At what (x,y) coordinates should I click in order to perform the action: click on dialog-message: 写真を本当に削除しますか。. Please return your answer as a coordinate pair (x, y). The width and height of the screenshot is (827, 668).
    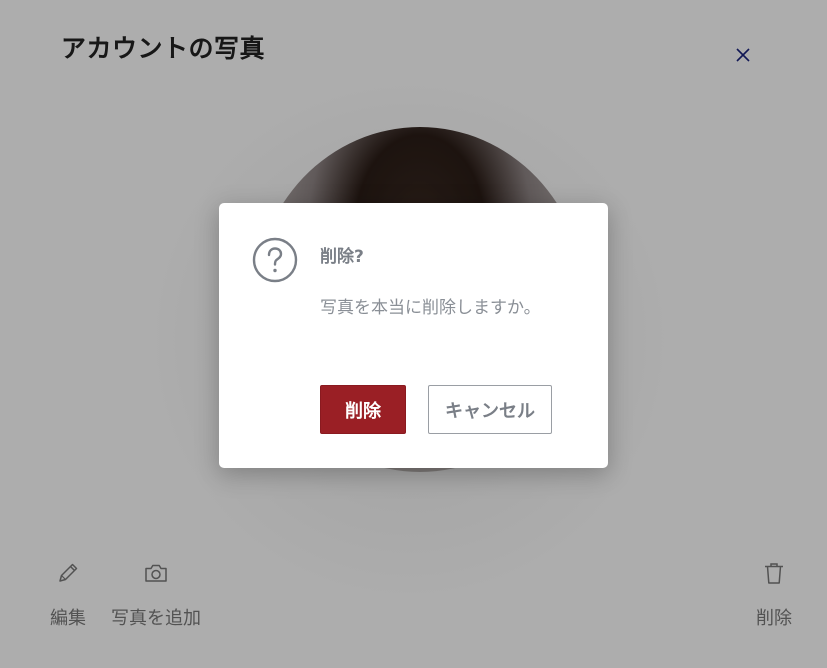
    Looking at the image, I should click on (430, 308).